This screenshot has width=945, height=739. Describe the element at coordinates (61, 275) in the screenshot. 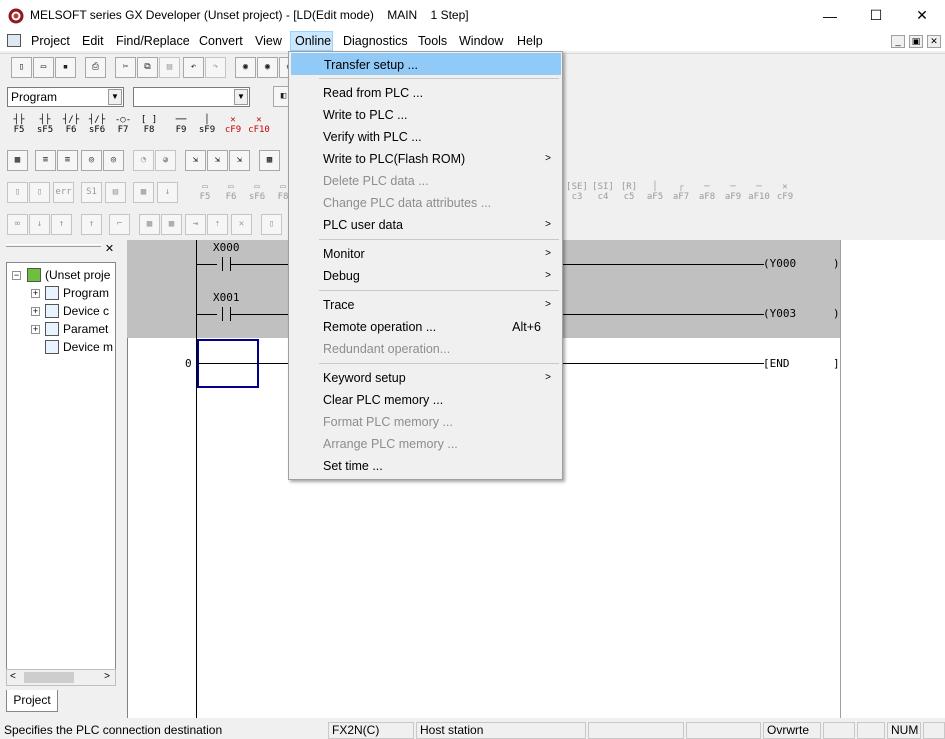

I see `tree-root: − (Unset proje` at that location.